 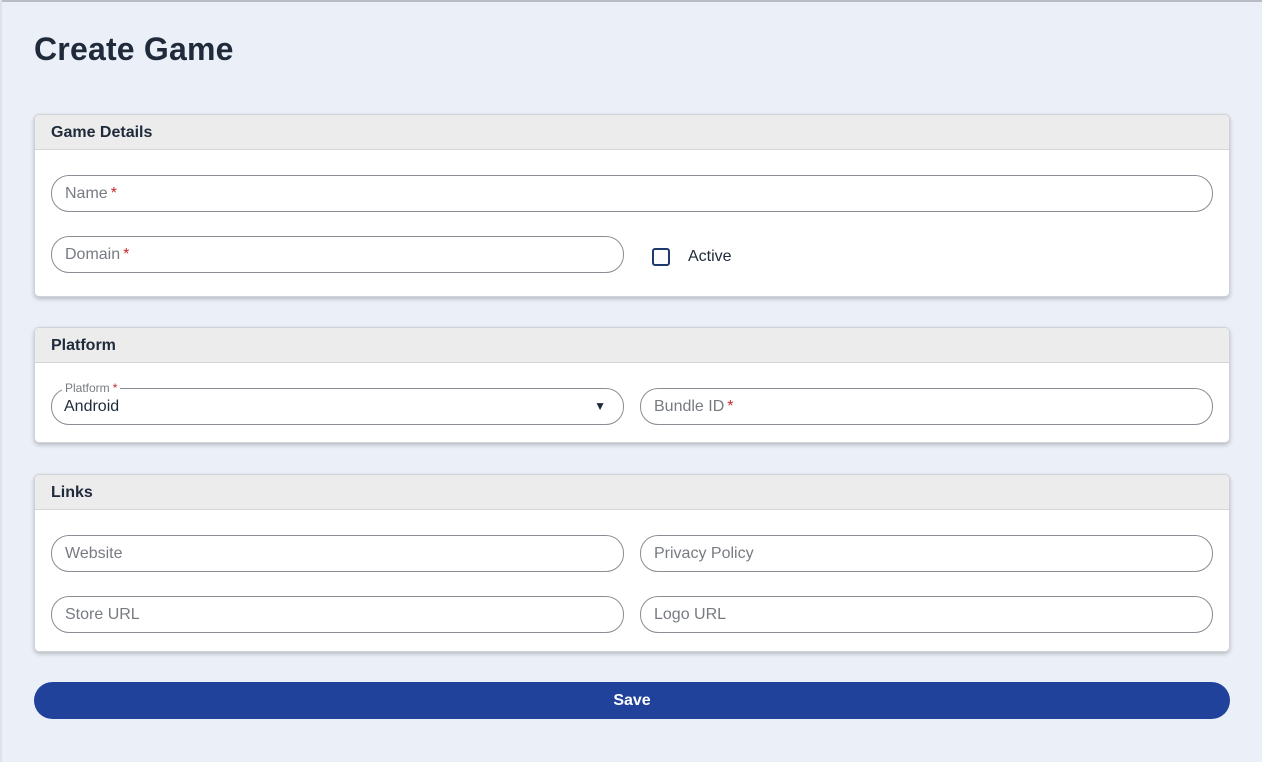 What do you see at coordinates (134, 49) in the screenshot?
I see `page-title: Create Game` at bounding box center [134, 49].